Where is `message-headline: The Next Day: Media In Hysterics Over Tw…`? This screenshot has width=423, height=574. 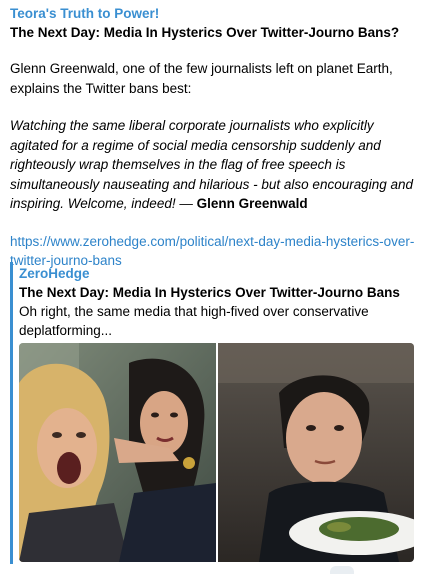
message-headline: The Next Day: Media In Hysterics Over Tw… is located at coordinates (205, 32).